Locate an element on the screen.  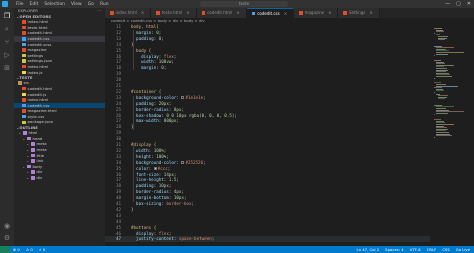
code-text: line-height: 1.5; is located at coordinates (157, 180).